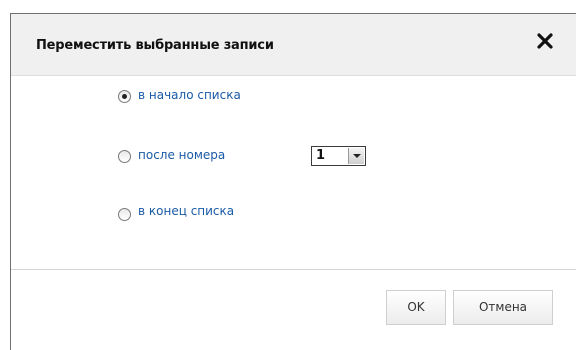 This screenshot has height=350, width=576. I want to click on dropdown-button, so click(356, 156).